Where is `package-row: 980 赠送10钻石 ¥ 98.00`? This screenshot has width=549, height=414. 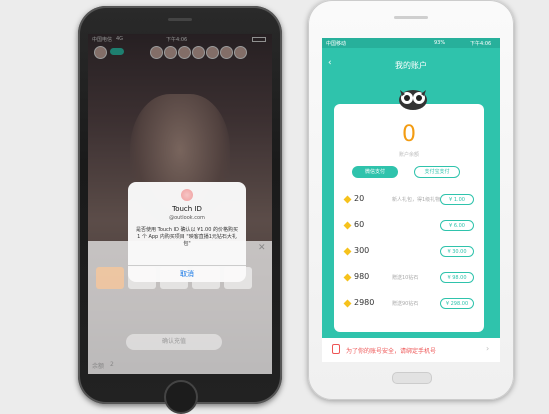
package-row: 980 赠送10钻石 ¥ 98.00 is located at coordinates (409, 279).